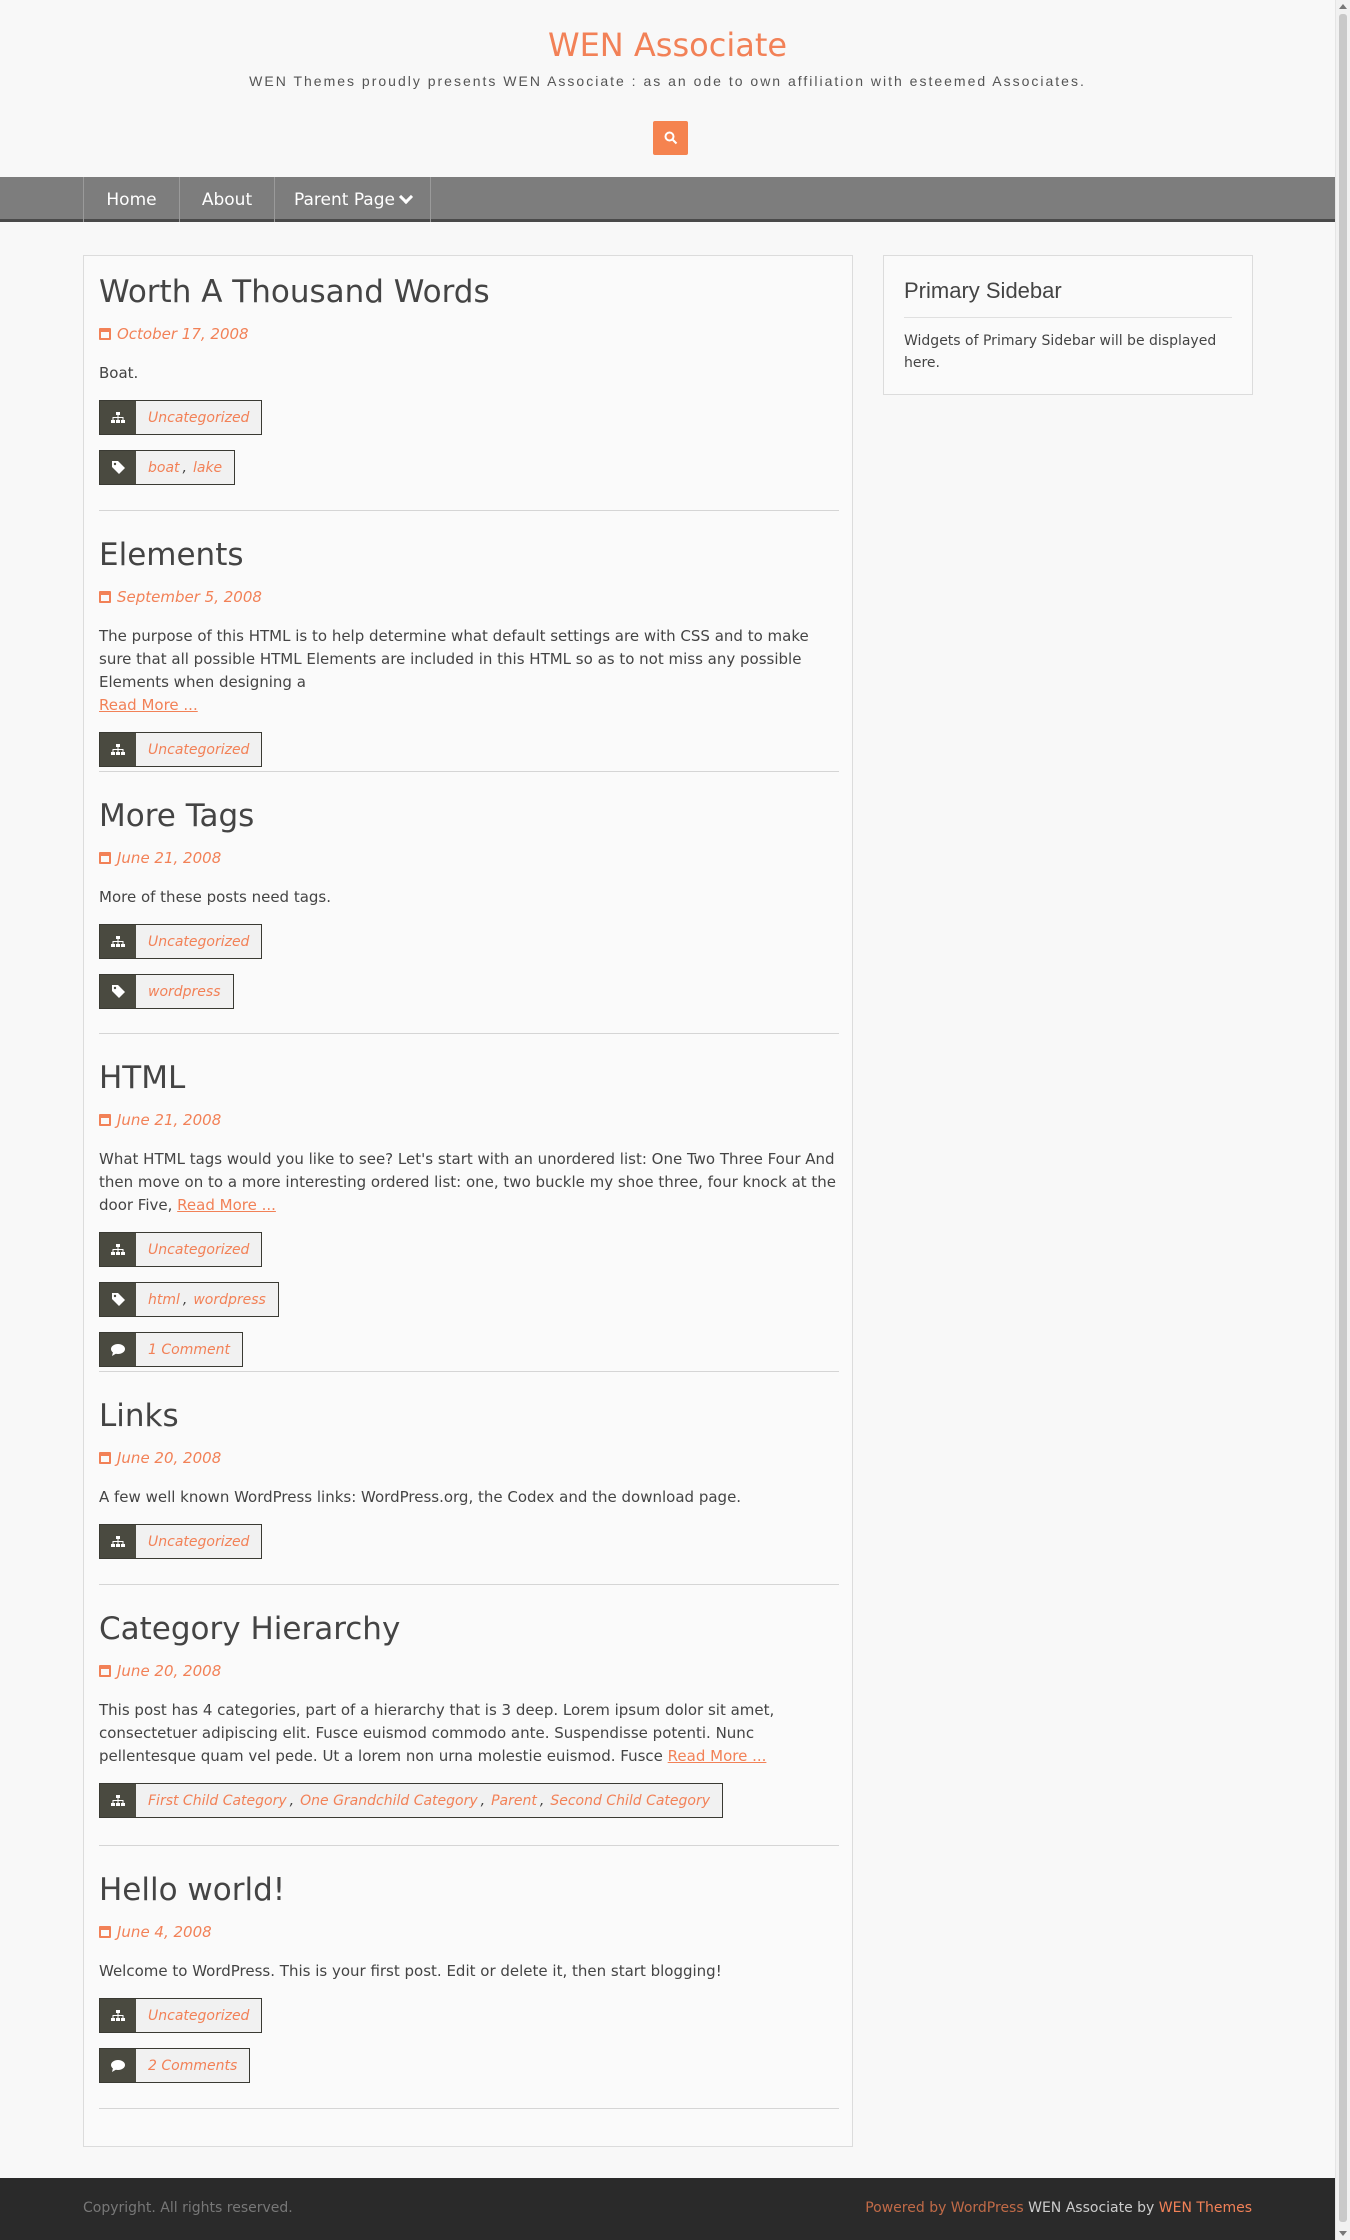  I want to click on comment-icon, so click(118, 2065).